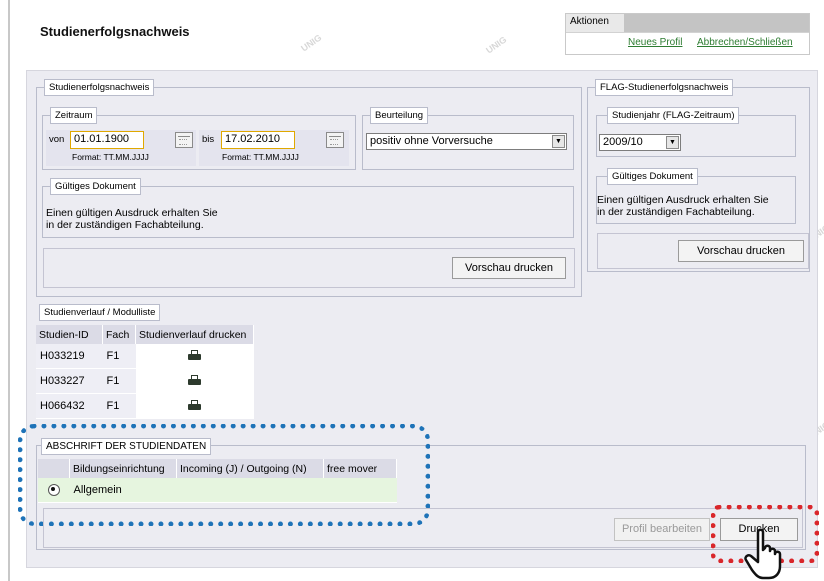 This screenshot has width=824, height=581. I want to click on studienjahr-select: 2009/10 ▼, so click(640, 142).